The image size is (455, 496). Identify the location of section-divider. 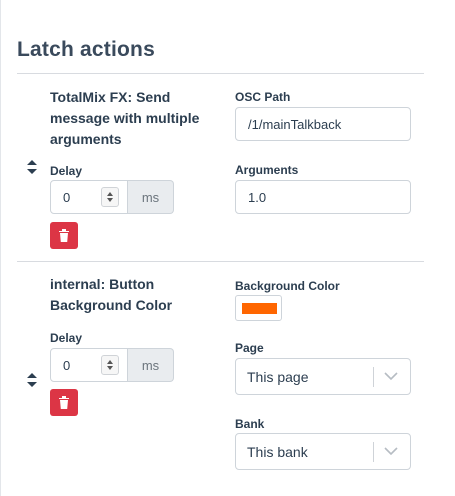
(220, 73).